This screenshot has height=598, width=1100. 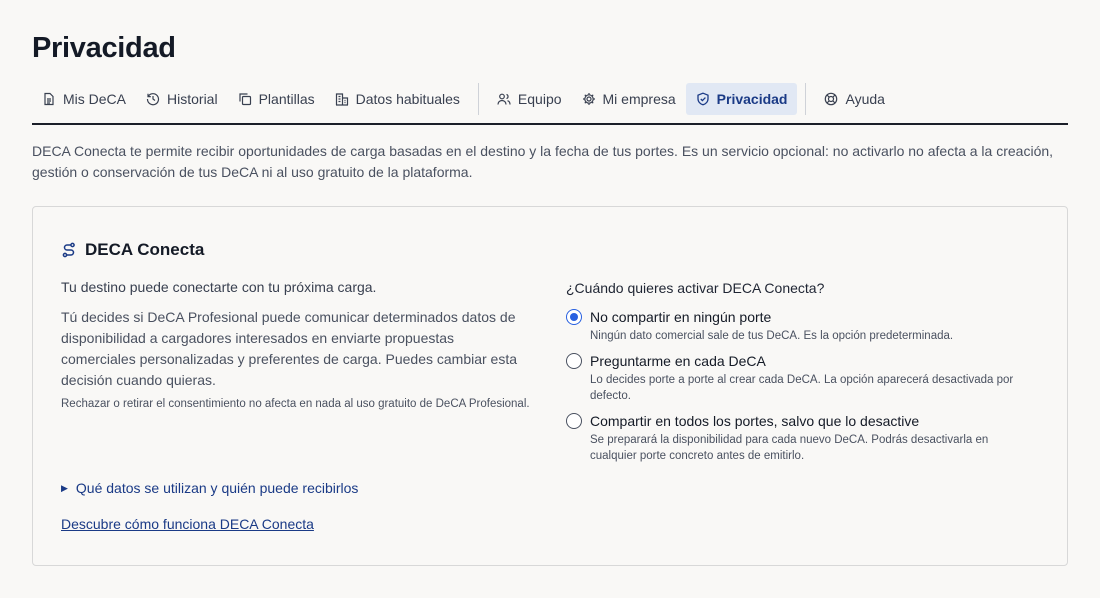 I want to click on tab-label: Mi empresa, so click(x=639, y=99).